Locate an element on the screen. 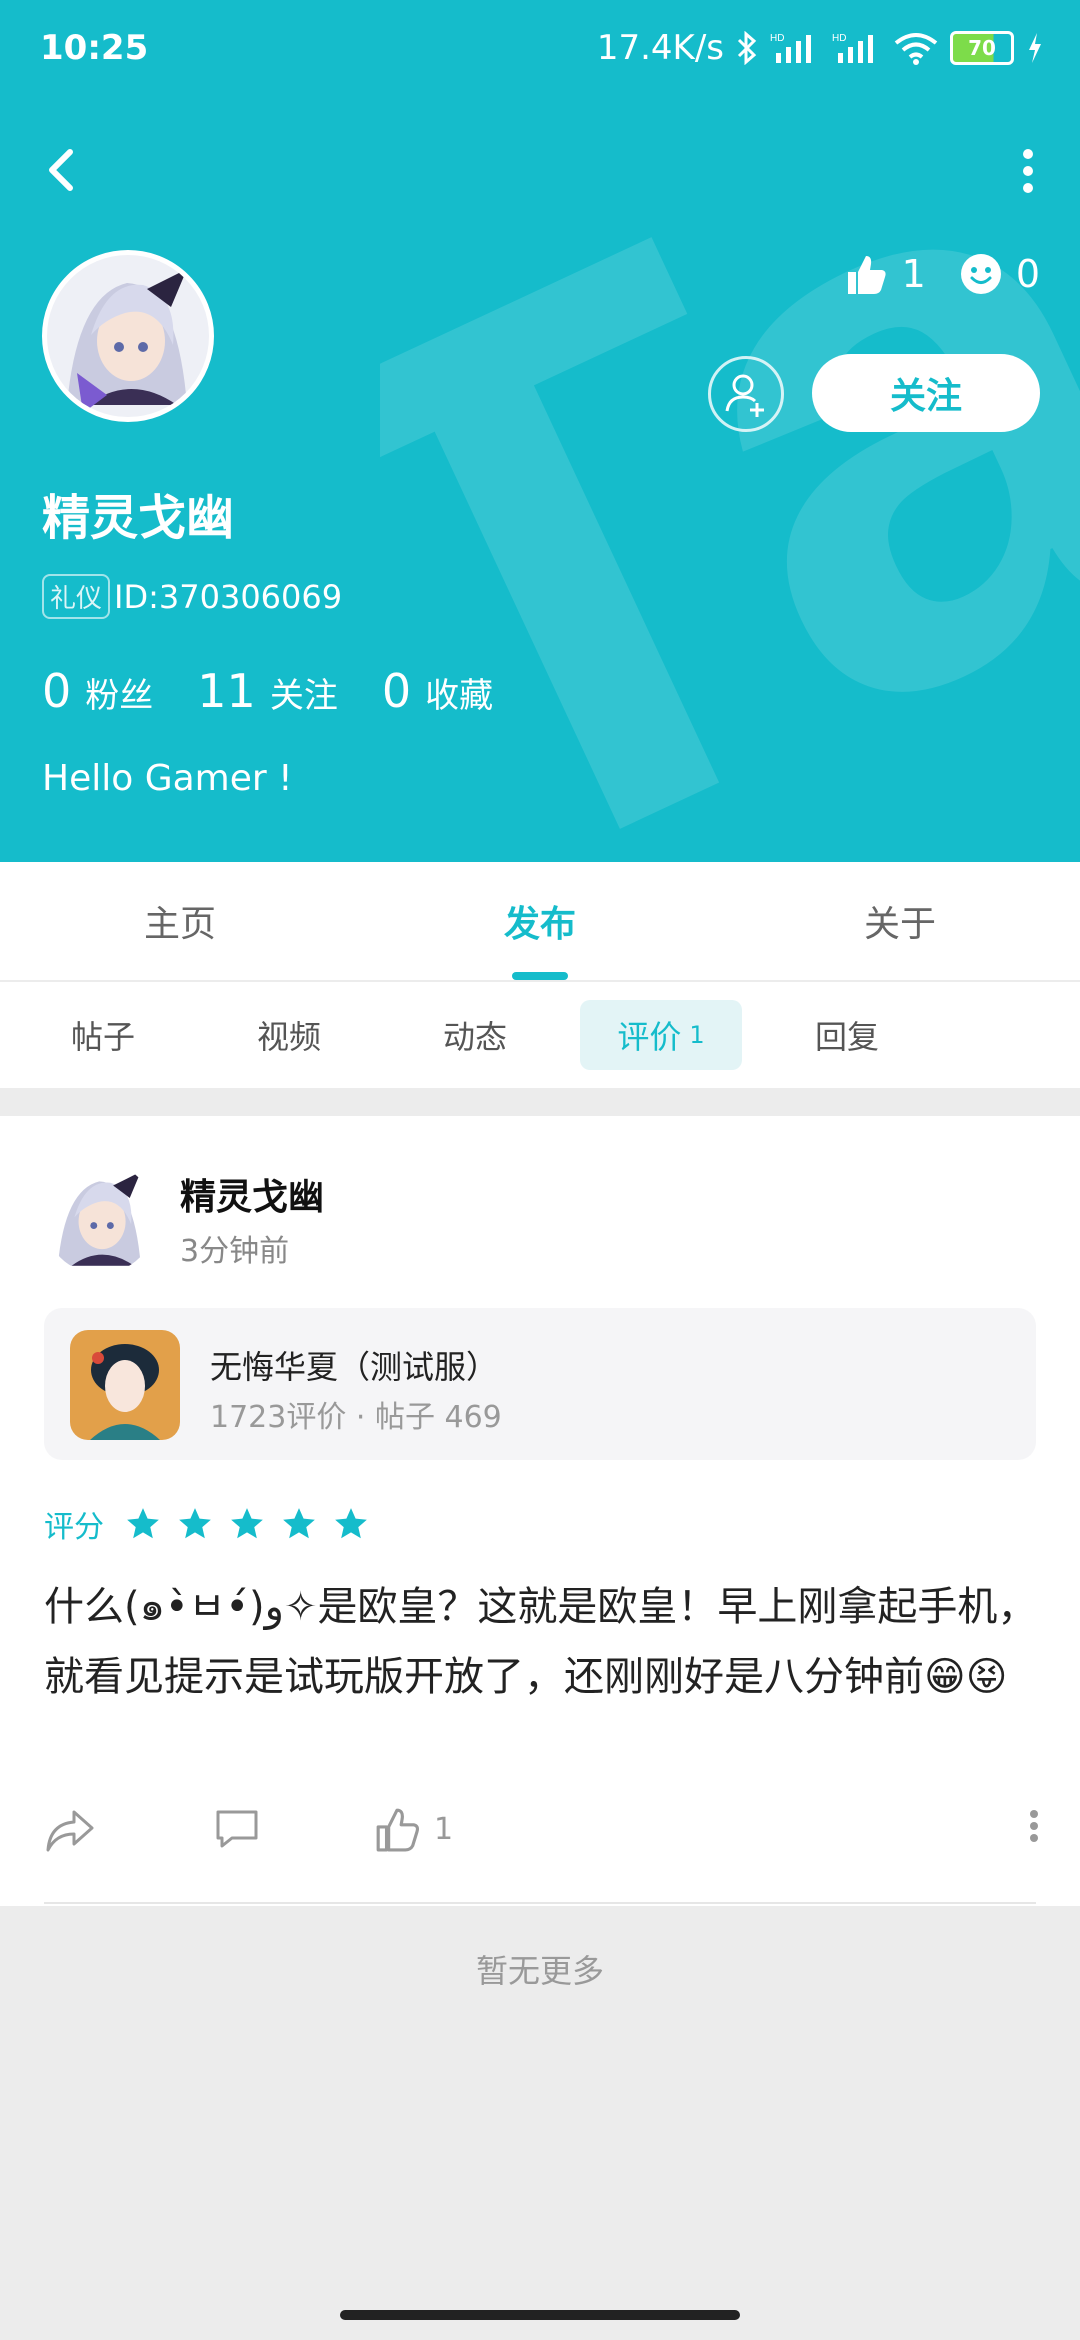 The image size is (1080, 2340). game-icon is located at coordinates (125, 1385).